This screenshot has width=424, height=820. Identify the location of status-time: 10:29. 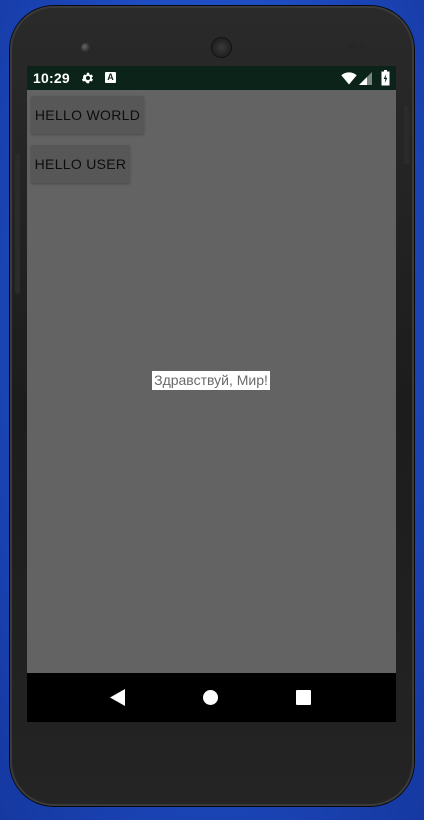
(51, 78).